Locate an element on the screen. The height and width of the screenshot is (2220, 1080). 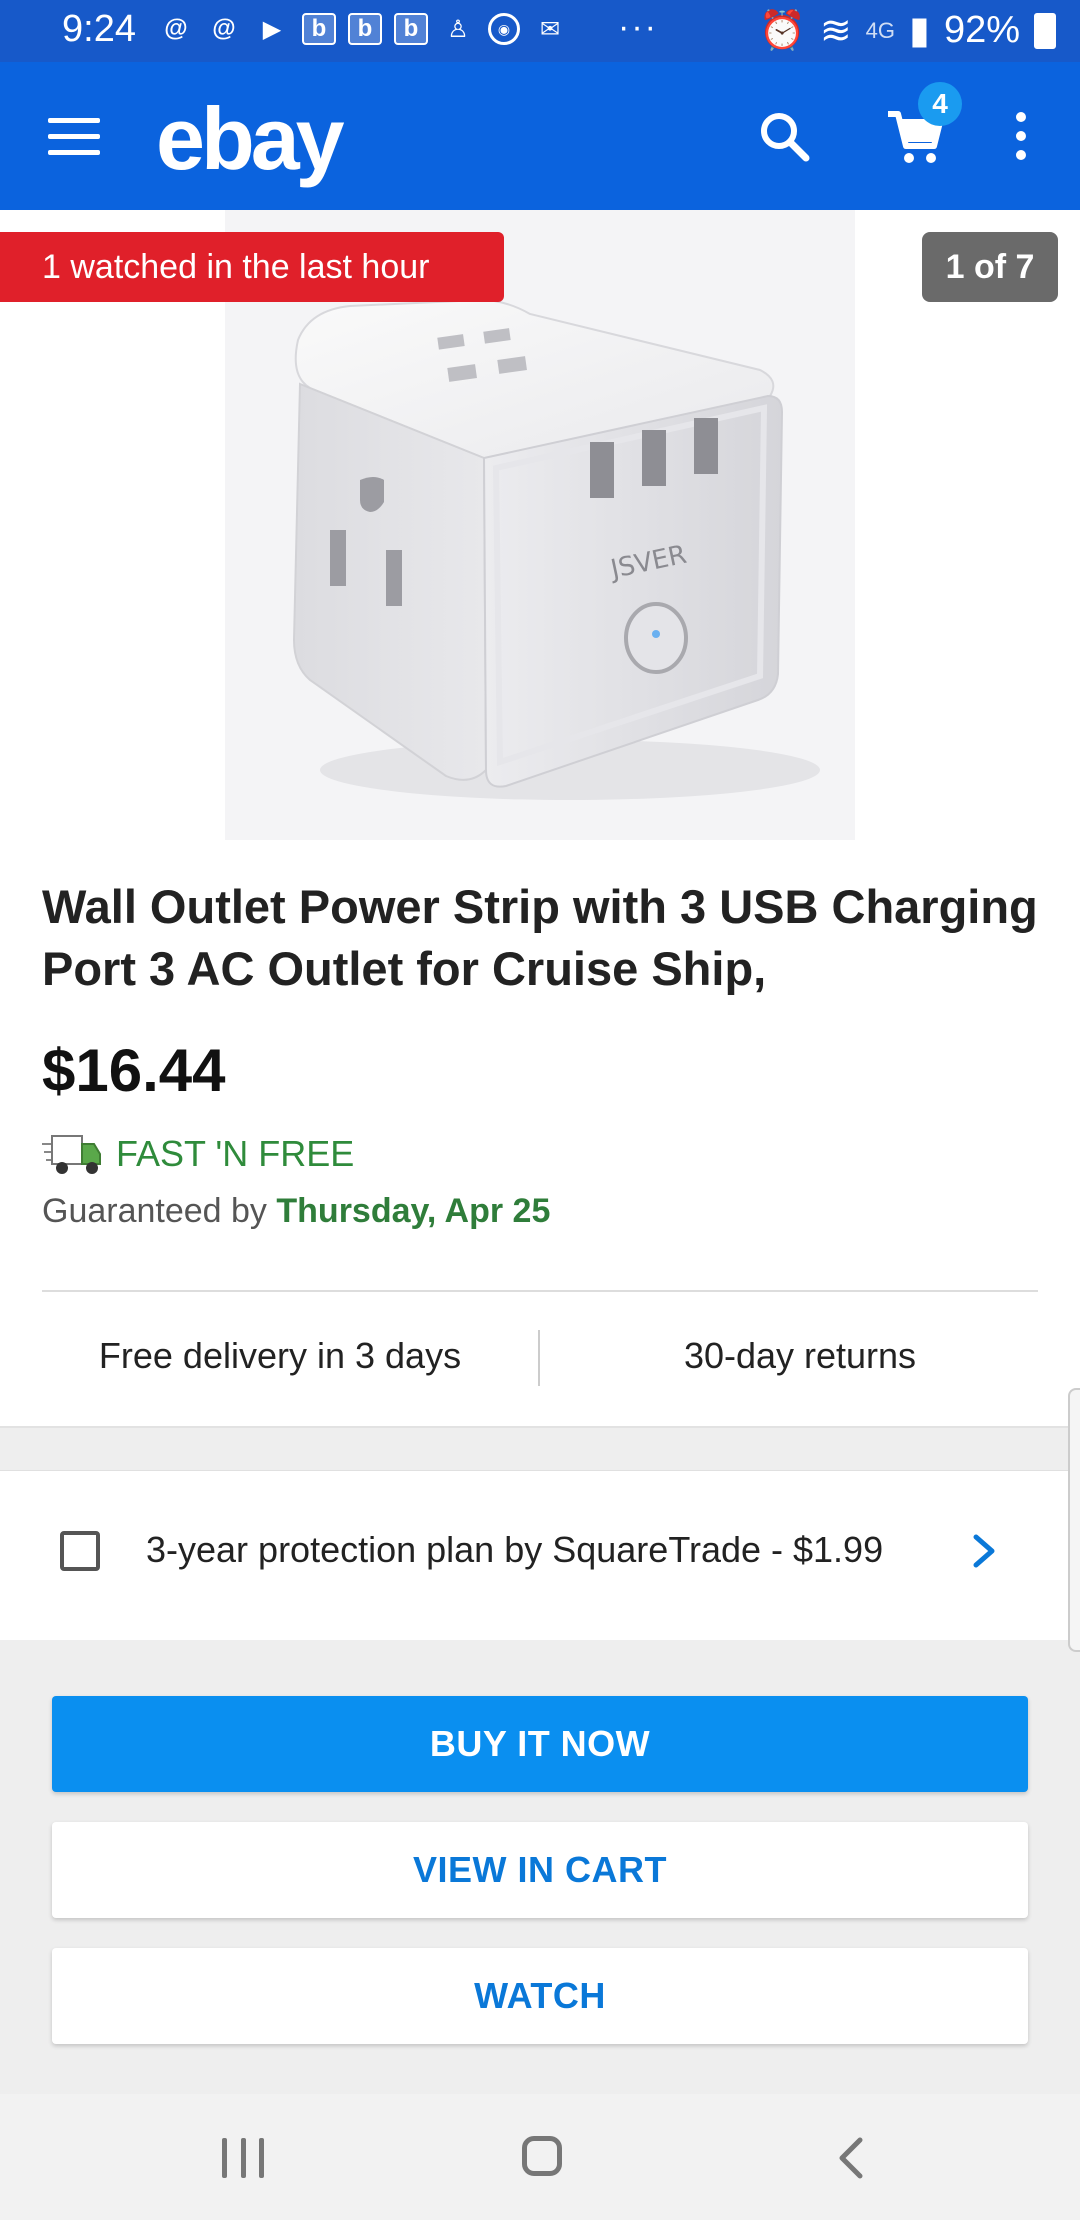
guarantee-prefix: Guaranteed by is located at coordinates (159, 1211).